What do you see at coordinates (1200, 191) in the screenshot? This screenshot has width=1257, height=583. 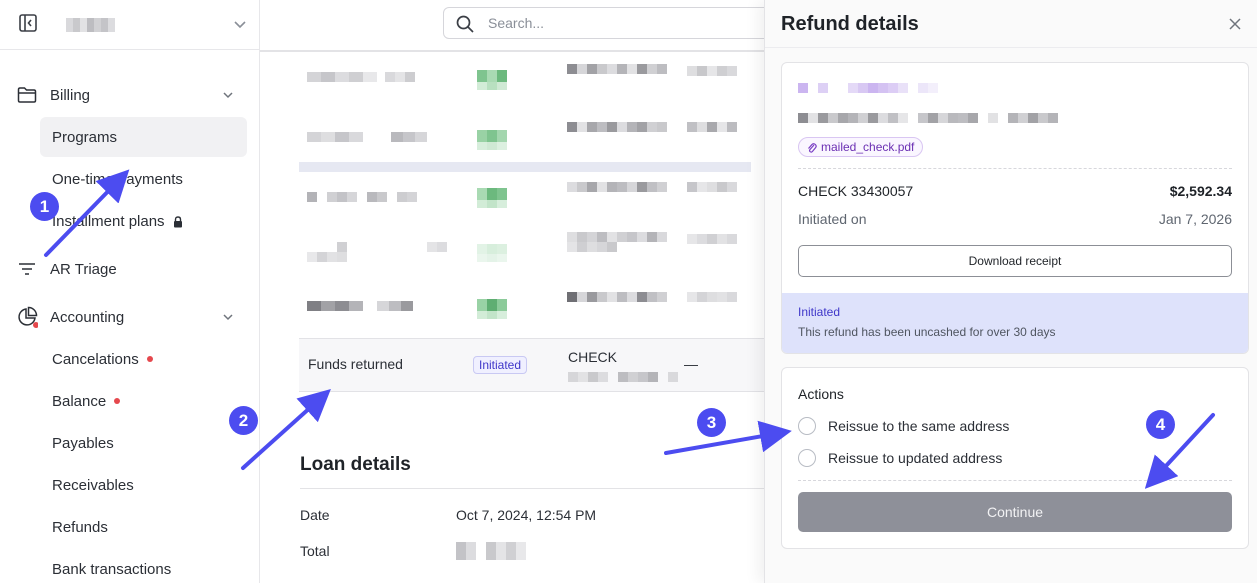 I see `refund-amount: $2,592.34` at bounding box center [1200, 191].